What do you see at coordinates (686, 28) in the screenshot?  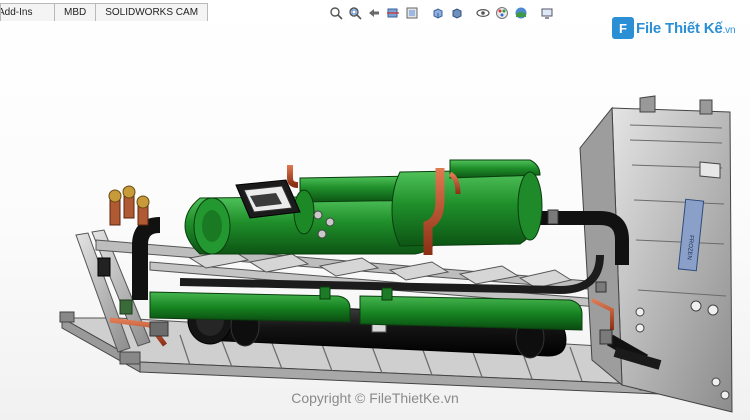 I see `logo-name: File Thiết Kế.vn` at bounding box center [686, 28].